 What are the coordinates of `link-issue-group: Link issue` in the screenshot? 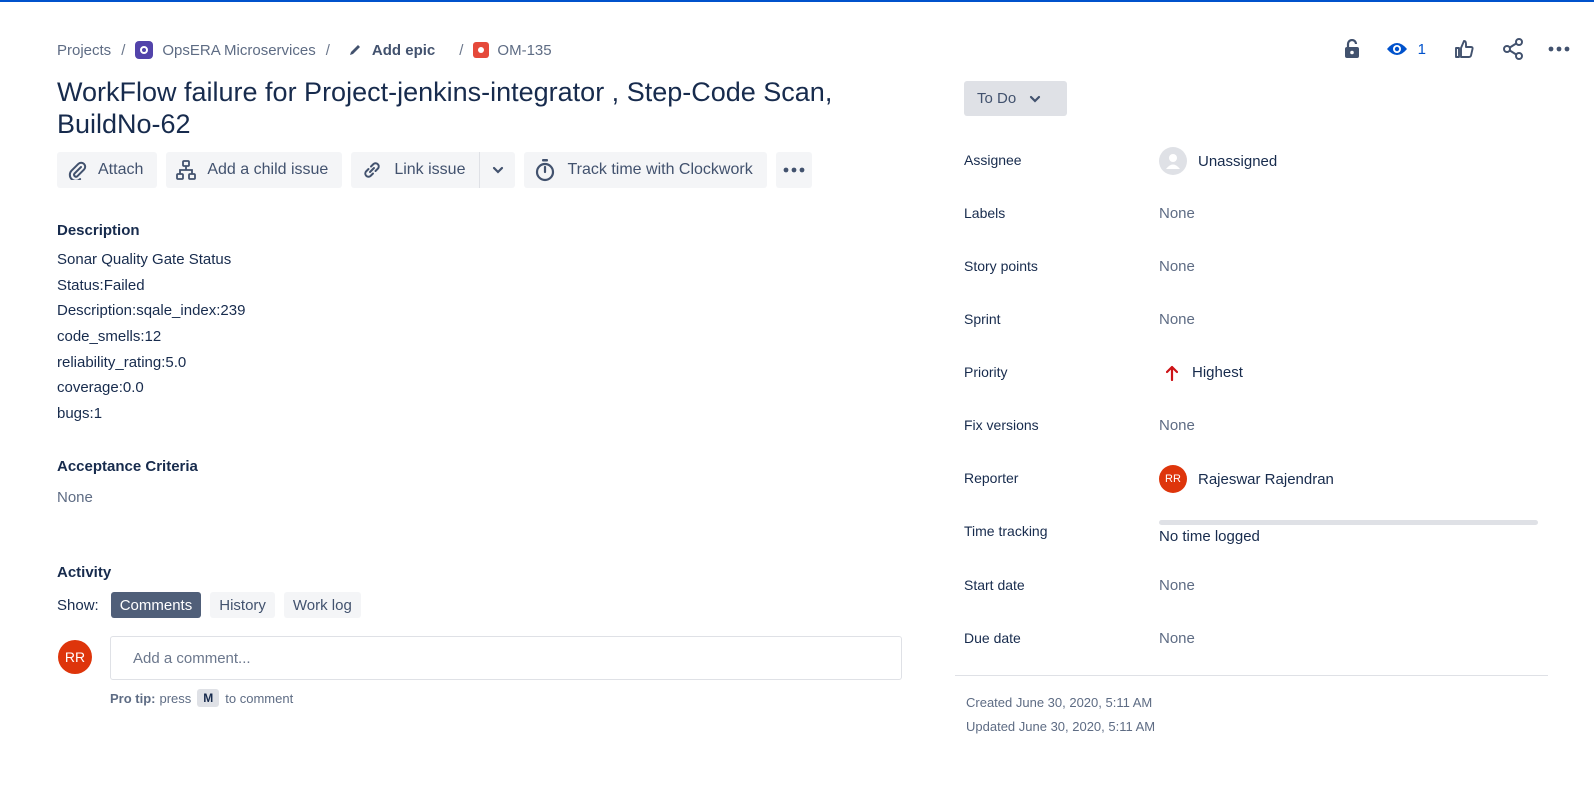 It's located at (433, 170).